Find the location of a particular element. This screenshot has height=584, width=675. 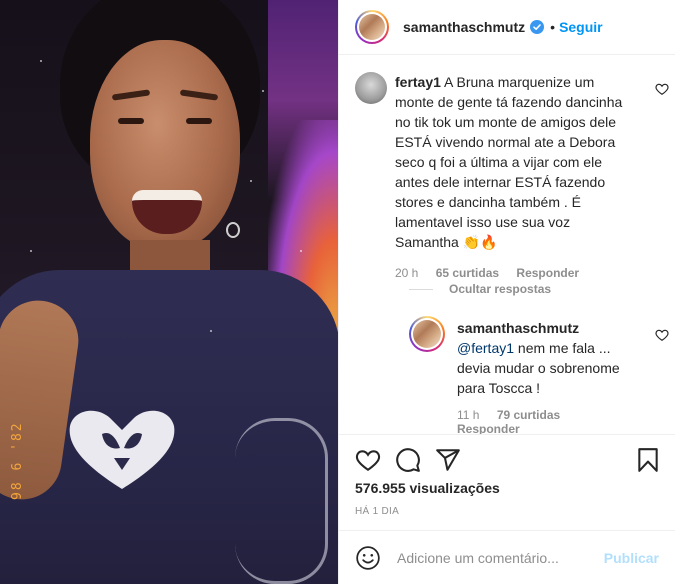

avatar is located at coordinates (372, 27).